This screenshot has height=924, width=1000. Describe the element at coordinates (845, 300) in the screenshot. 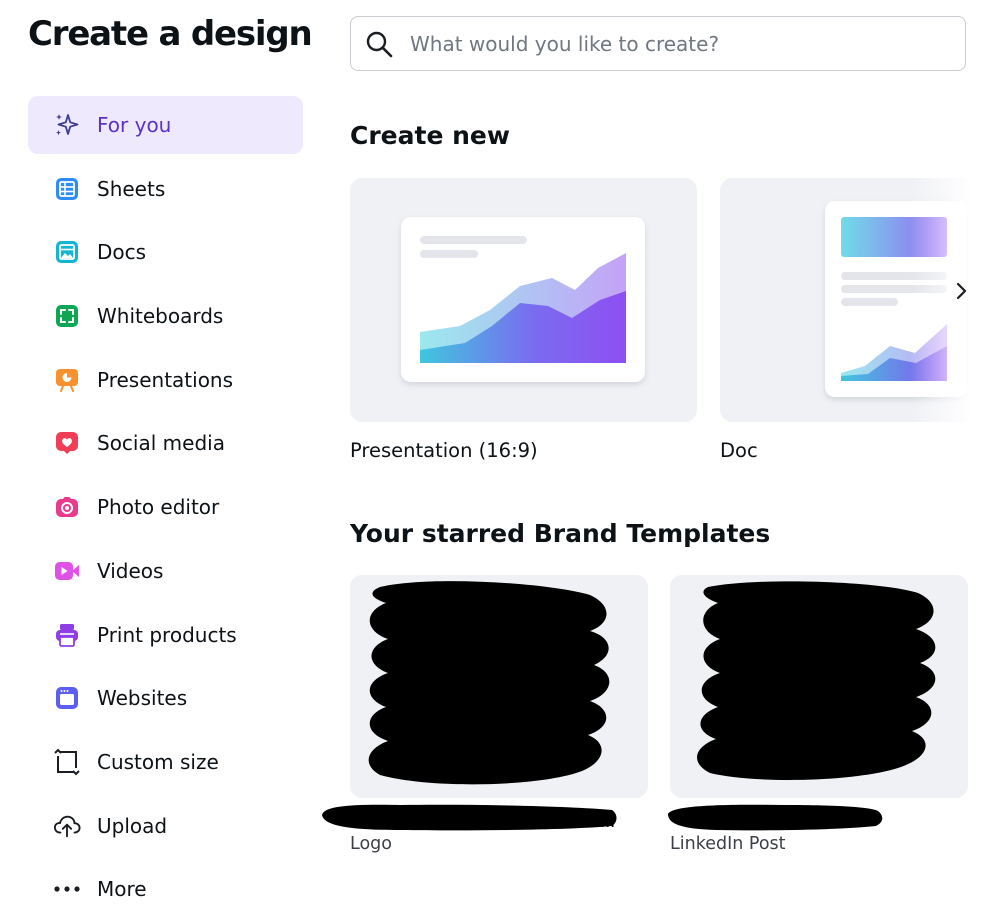

I see `doc-thumbnail` at that location.